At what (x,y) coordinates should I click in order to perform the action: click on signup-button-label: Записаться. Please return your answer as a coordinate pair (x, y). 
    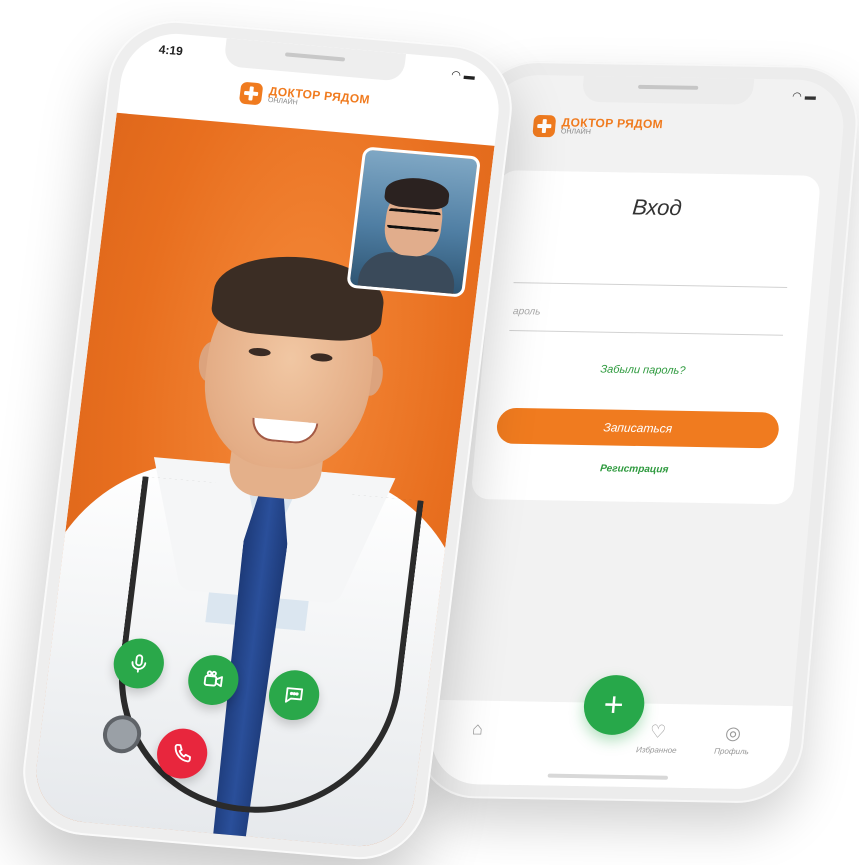
    Looking at the image, I should click on (637, 428).